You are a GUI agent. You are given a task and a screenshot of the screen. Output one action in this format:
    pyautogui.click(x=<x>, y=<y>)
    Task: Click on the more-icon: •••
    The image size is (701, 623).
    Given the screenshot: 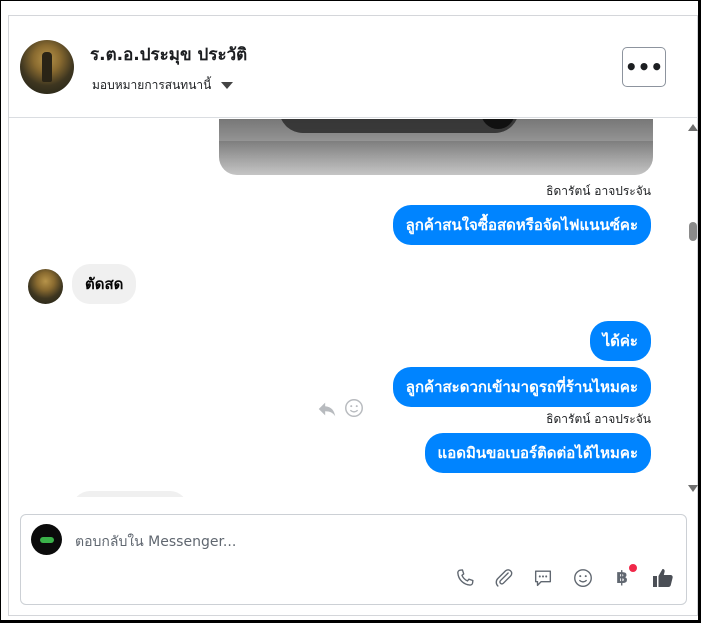 What is the action you would take?
    pyautogui.click(x=644, y=67)
    